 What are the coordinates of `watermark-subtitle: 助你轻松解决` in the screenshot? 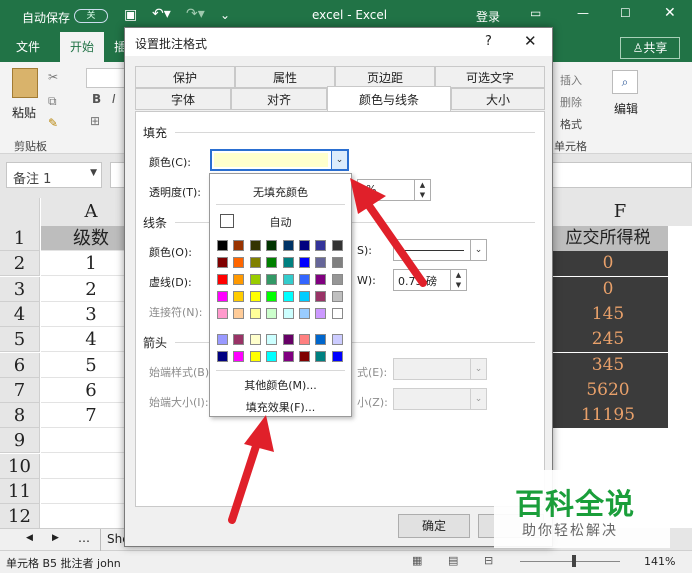 It's located at (570, 531).